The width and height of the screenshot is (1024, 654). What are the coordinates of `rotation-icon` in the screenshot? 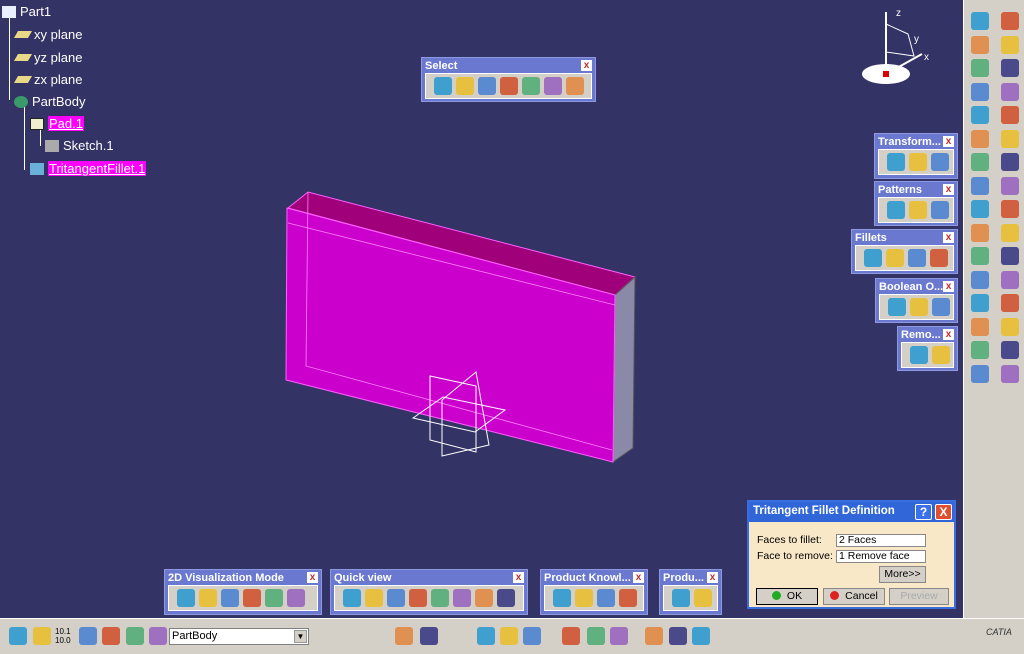 It's located at (918, 162).